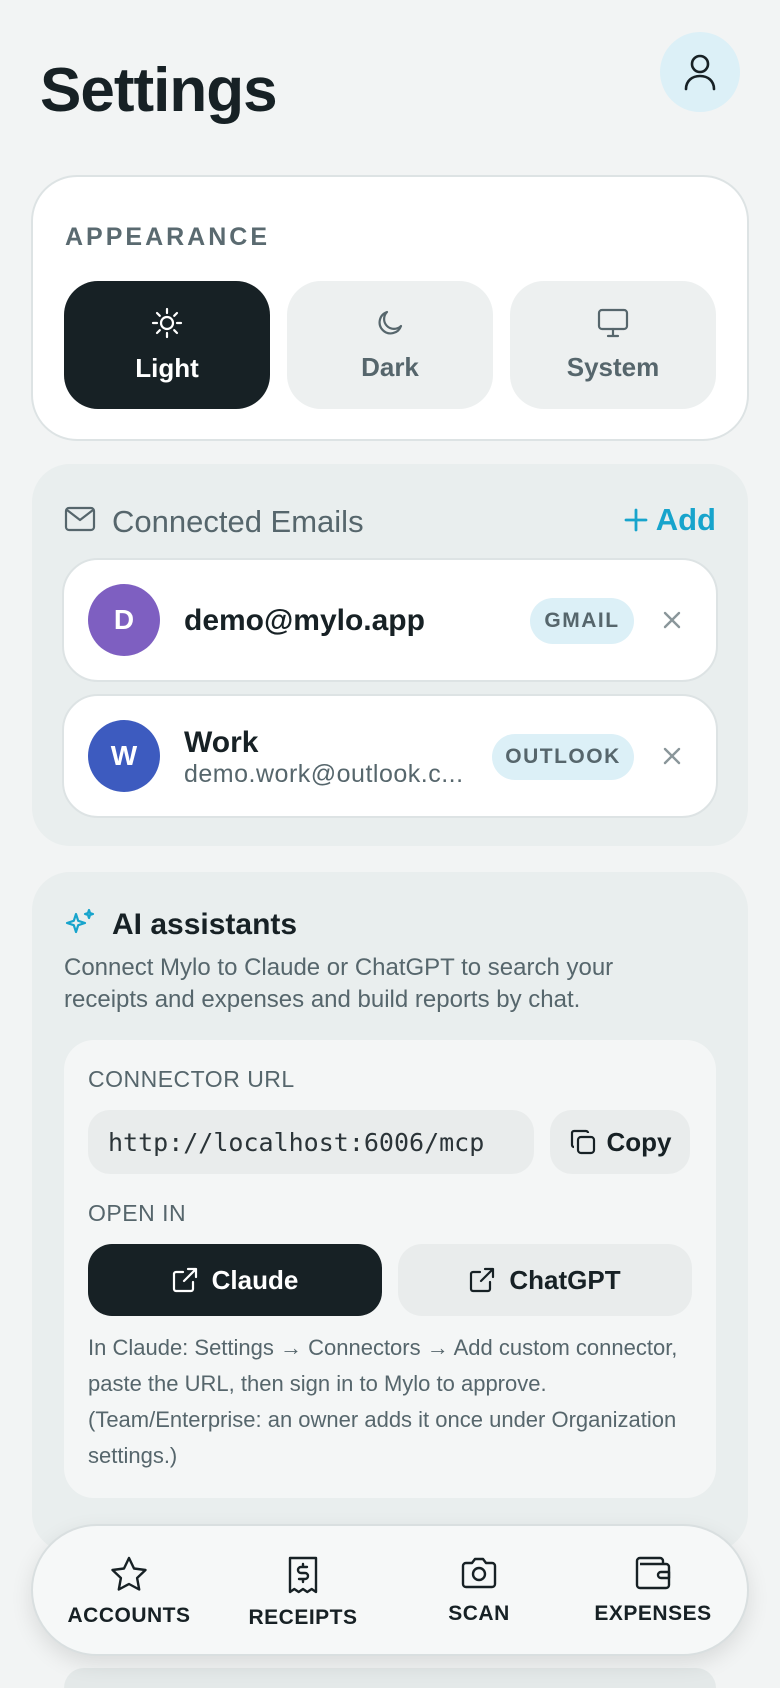 The width and height of the screenshot is (780, 1688). Describe the element at coordinates (613, 366) in the screenshot. I see `theme-system-label: System` at that location.